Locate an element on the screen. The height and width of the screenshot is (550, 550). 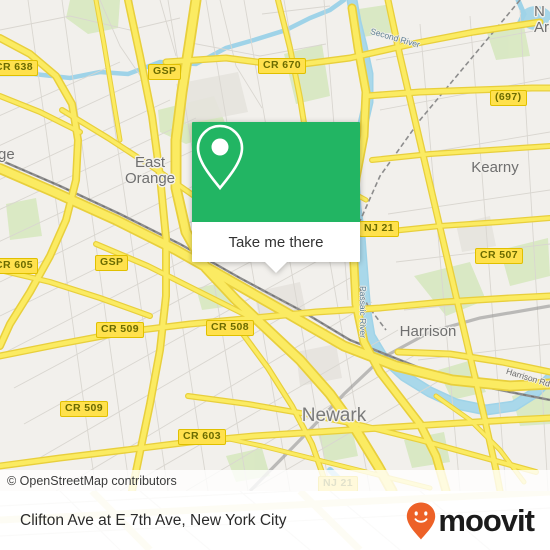
shield-nj-21-north: NJ 21 is located at coordinates (379, 229).